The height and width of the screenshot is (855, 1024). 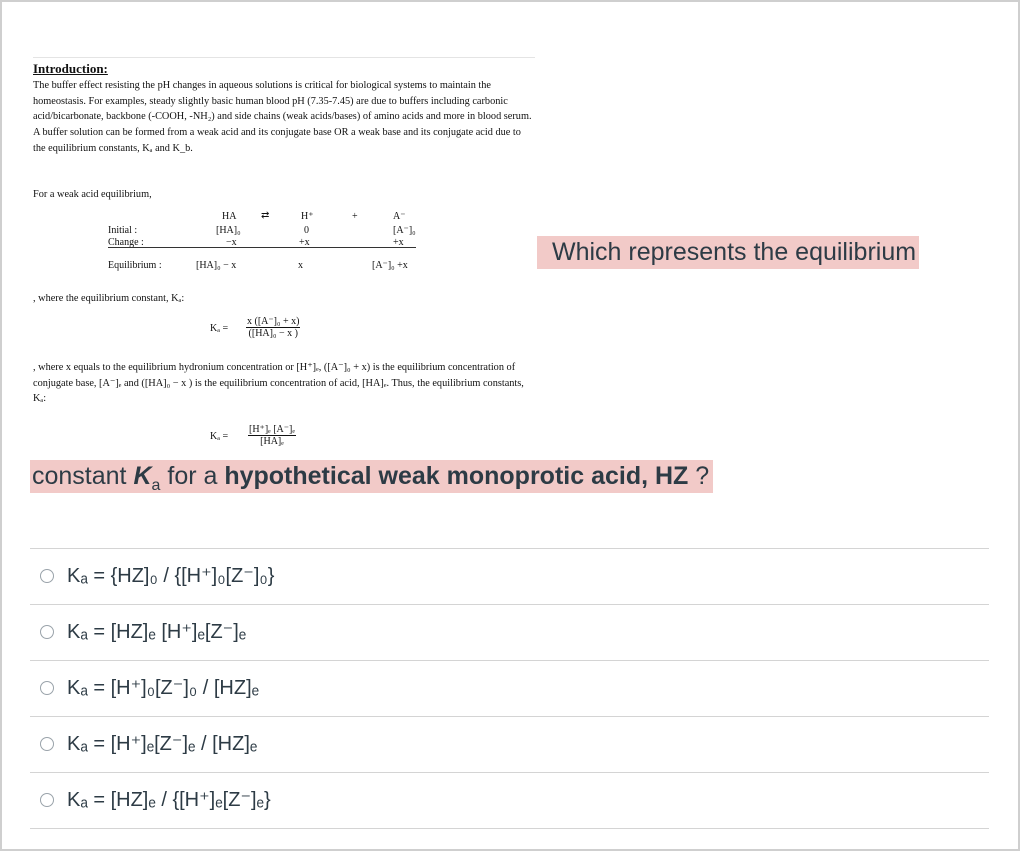 What do you see at coordinates (192, 476) in the screenshot?
I see `question-mid: for a` at bounding box center [192, 476].